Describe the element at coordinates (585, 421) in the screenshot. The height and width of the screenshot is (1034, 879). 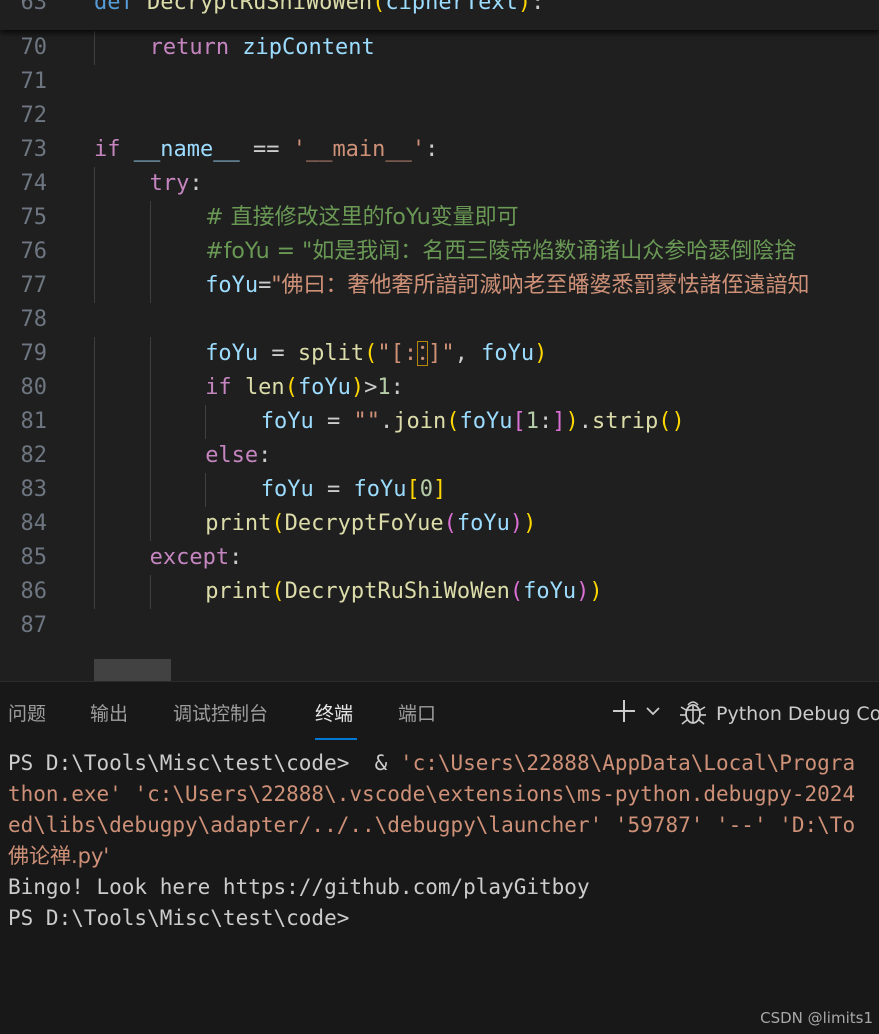
I see `code-token: .` at that location.